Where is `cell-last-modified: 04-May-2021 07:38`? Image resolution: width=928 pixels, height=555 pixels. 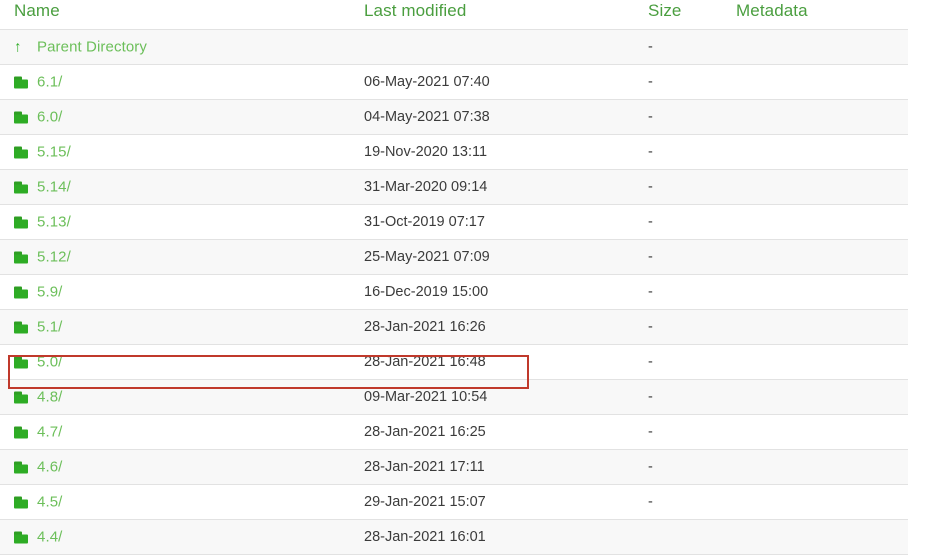
cell-last-modified: 04-May-2021 07:38 is located at coordinates (427, 116).